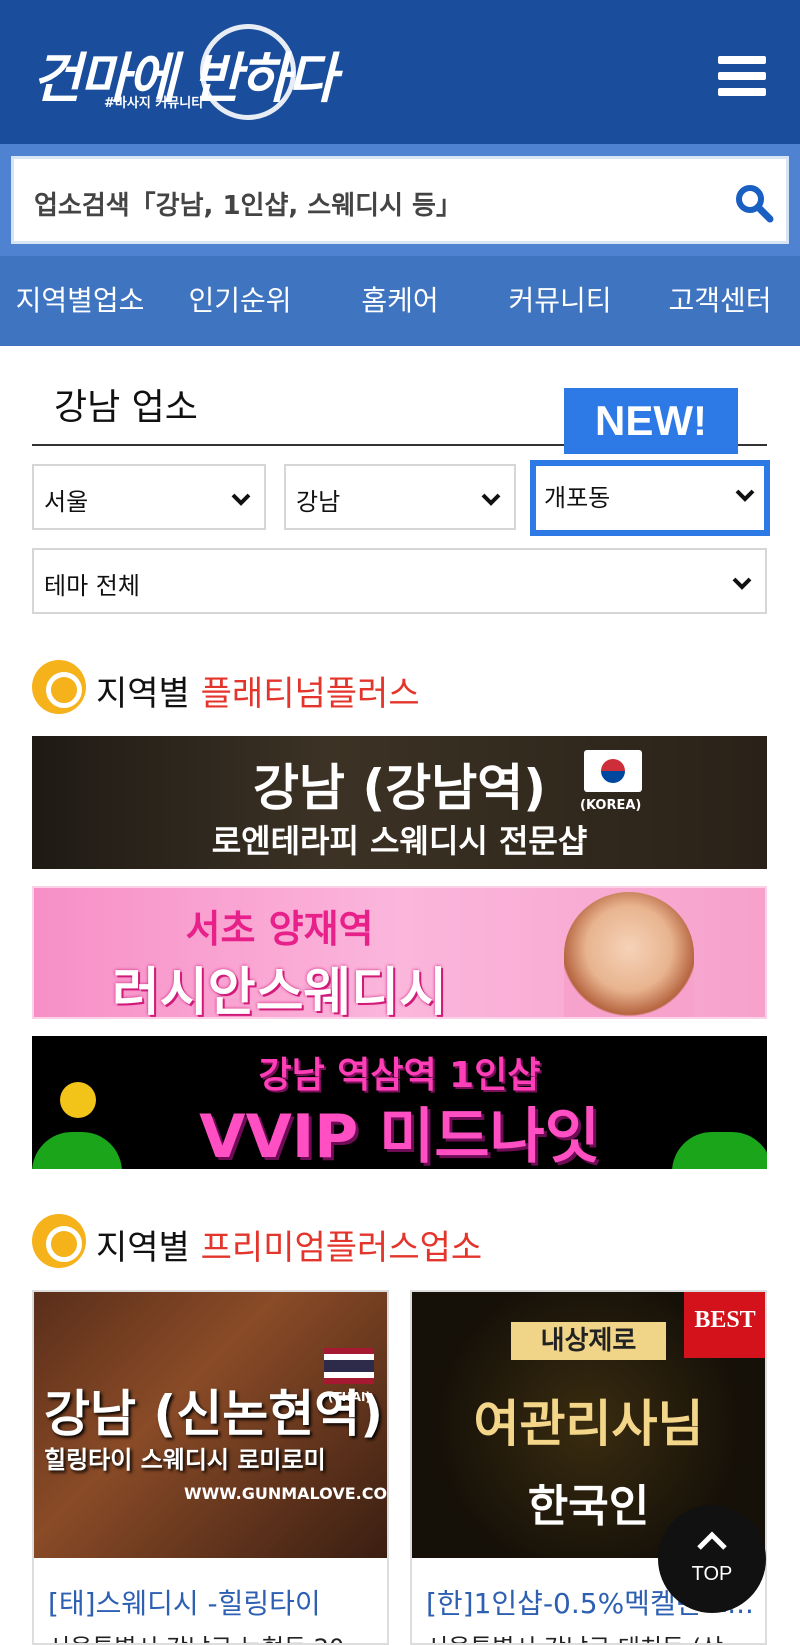 The height and width of the screenshot is (1645, 800). What do you see at coordinates (399, 1135) in the screenshot?
I see `banner-subline: VVIP 미드나잇` at bounding box center [399, 1135].